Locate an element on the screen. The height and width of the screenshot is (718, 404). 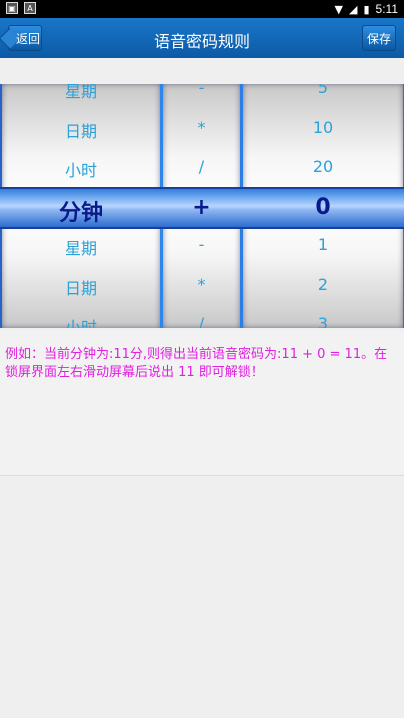
wheel-item: 2 is located at coordinates (323, 284).